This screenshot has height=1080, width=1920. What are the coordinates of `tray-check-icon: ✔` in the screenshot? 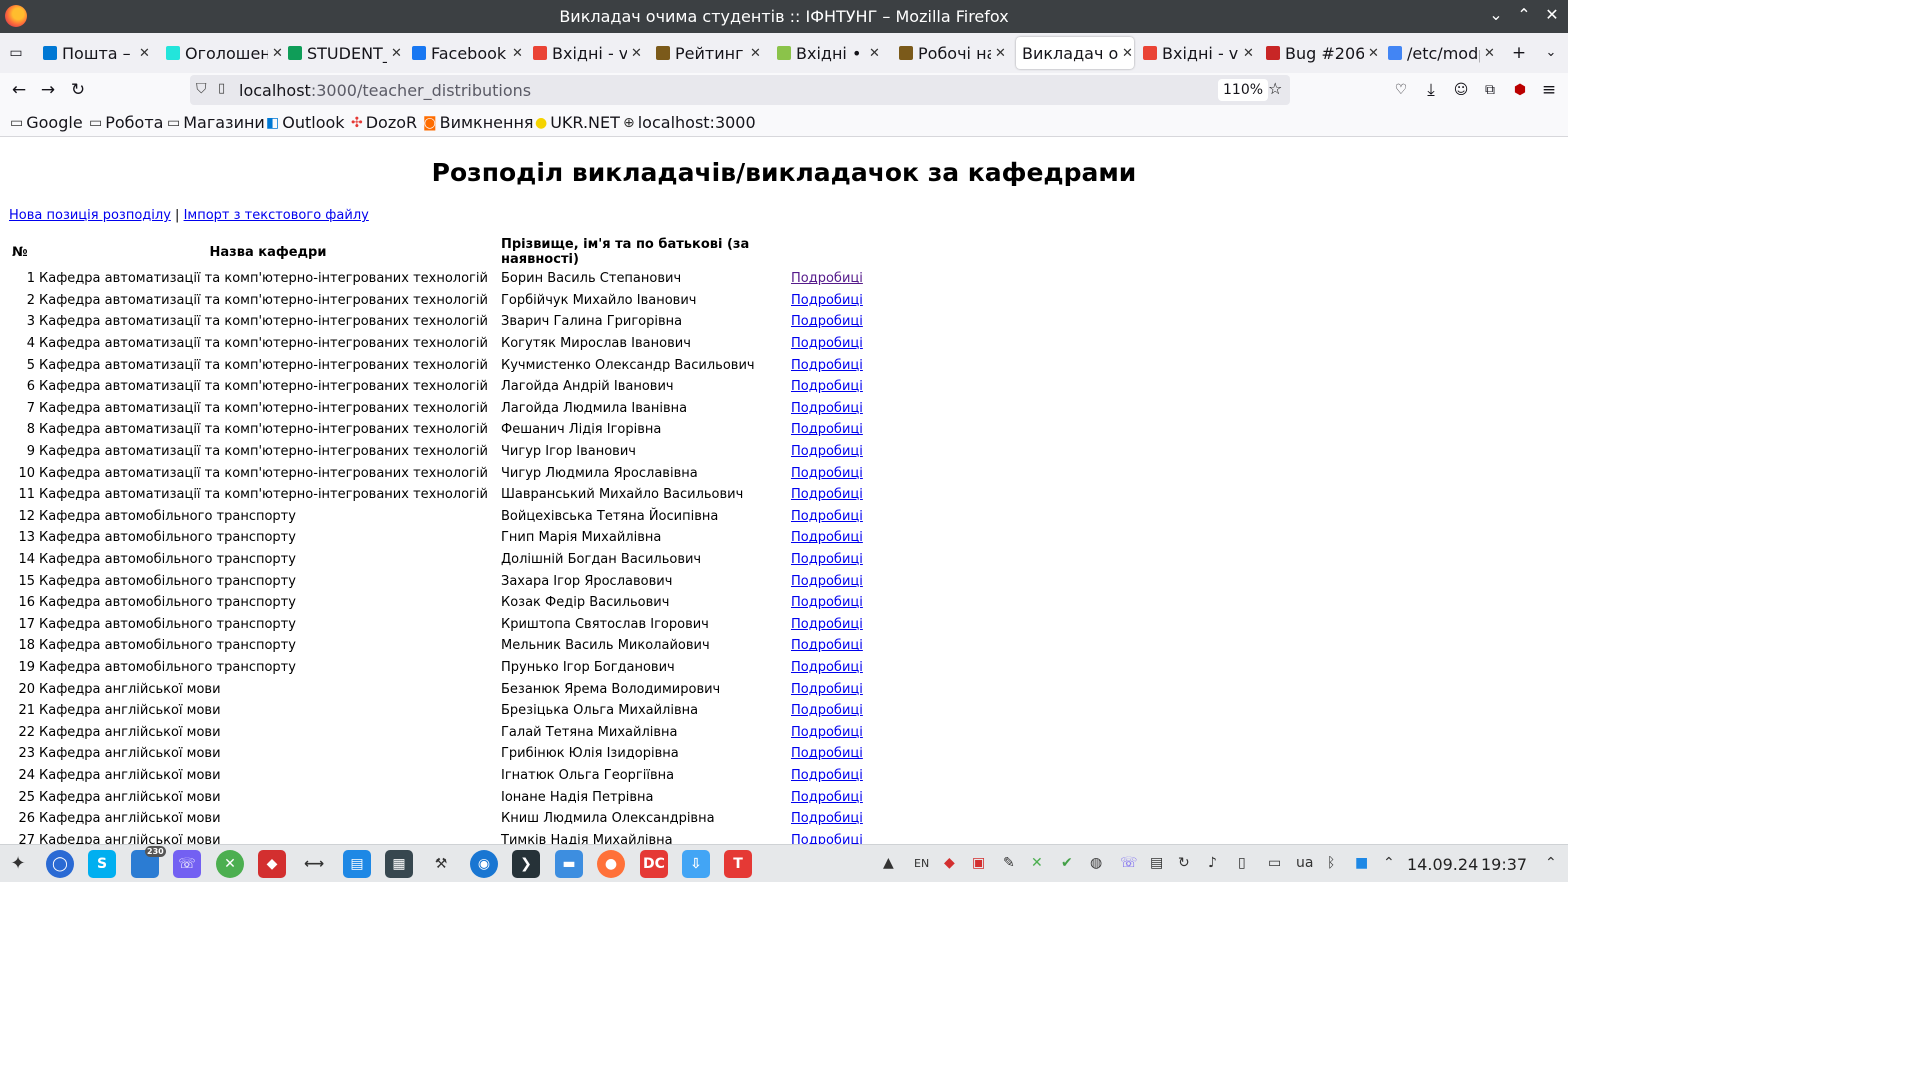 It's located at (1067, 863).